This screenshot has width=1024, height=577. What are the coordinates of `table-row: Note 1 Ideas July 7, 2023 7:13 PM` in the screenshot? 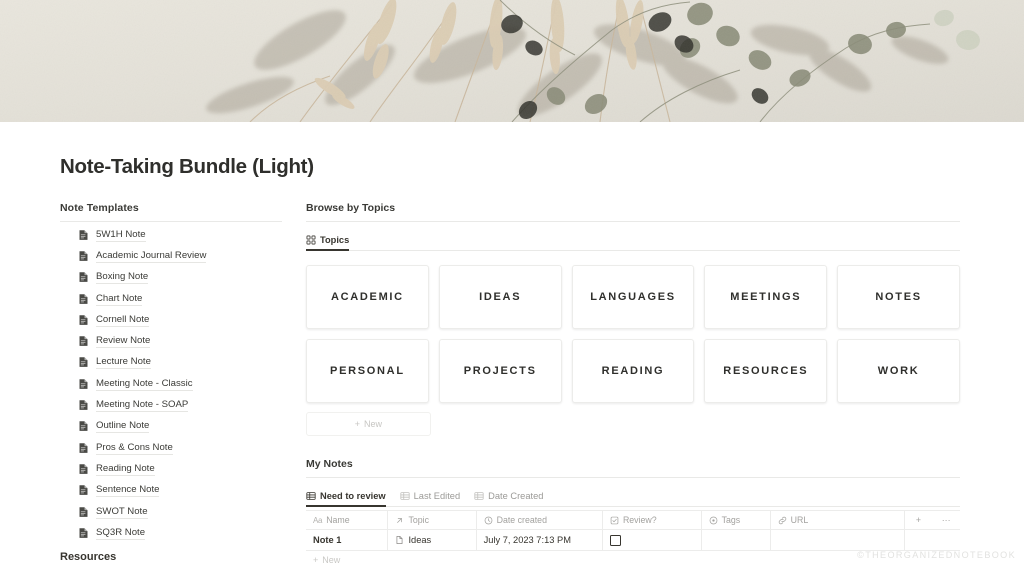 It's located at (633, 540).